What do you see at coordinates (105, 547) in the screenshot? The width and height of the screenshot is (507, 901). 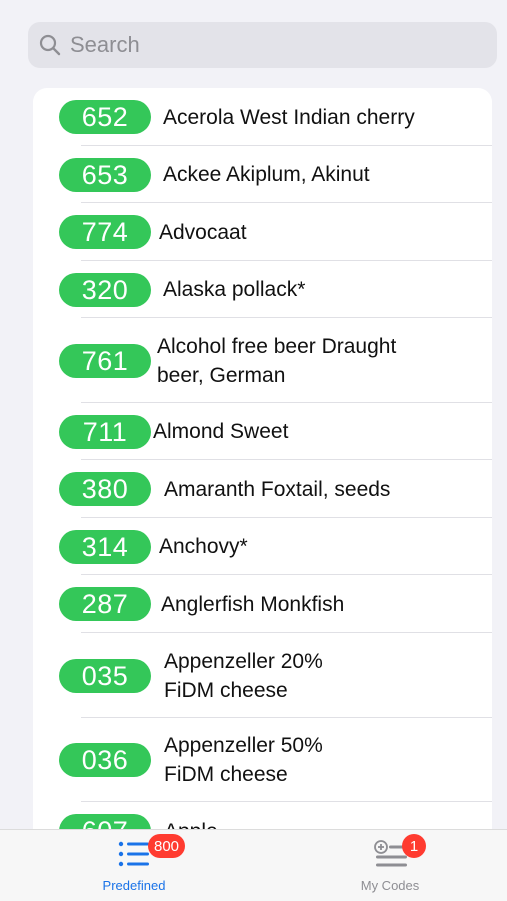 I see `code-badge: 314` at bounding box center [105, 547].